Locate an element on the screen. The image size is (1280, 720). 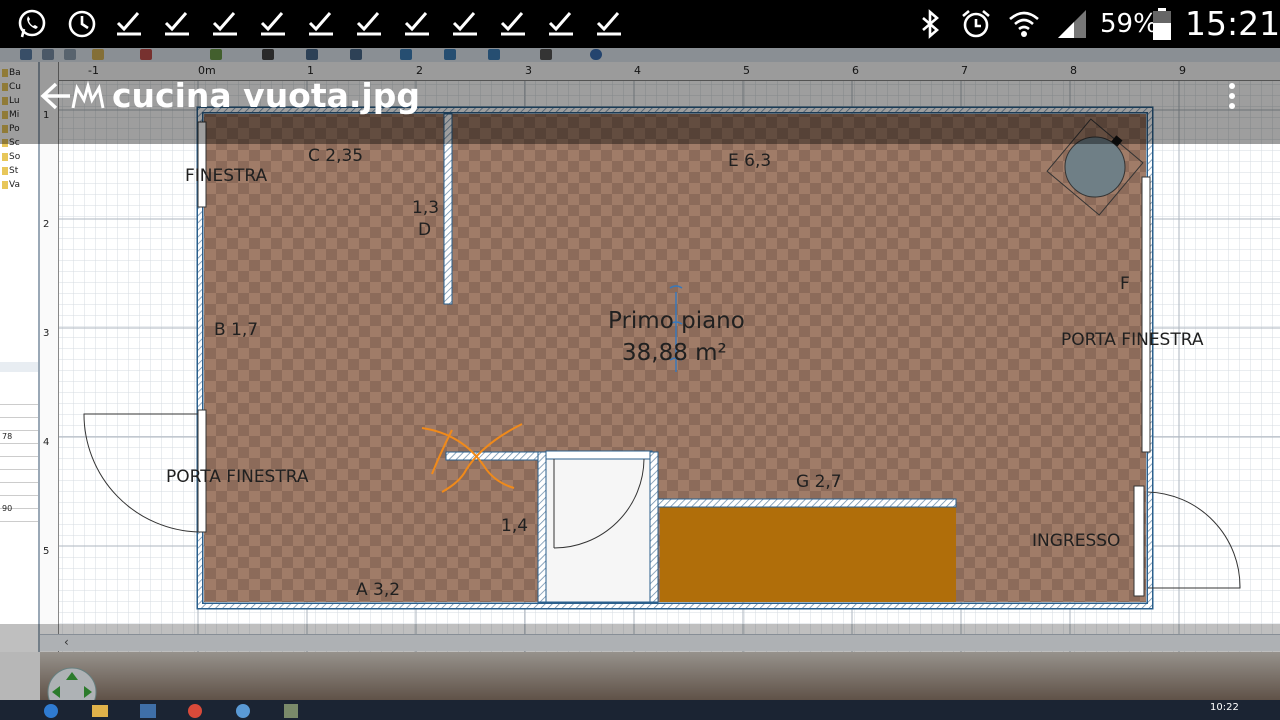
label-finestra: FINESTRA is located at coordinates (226, 176).